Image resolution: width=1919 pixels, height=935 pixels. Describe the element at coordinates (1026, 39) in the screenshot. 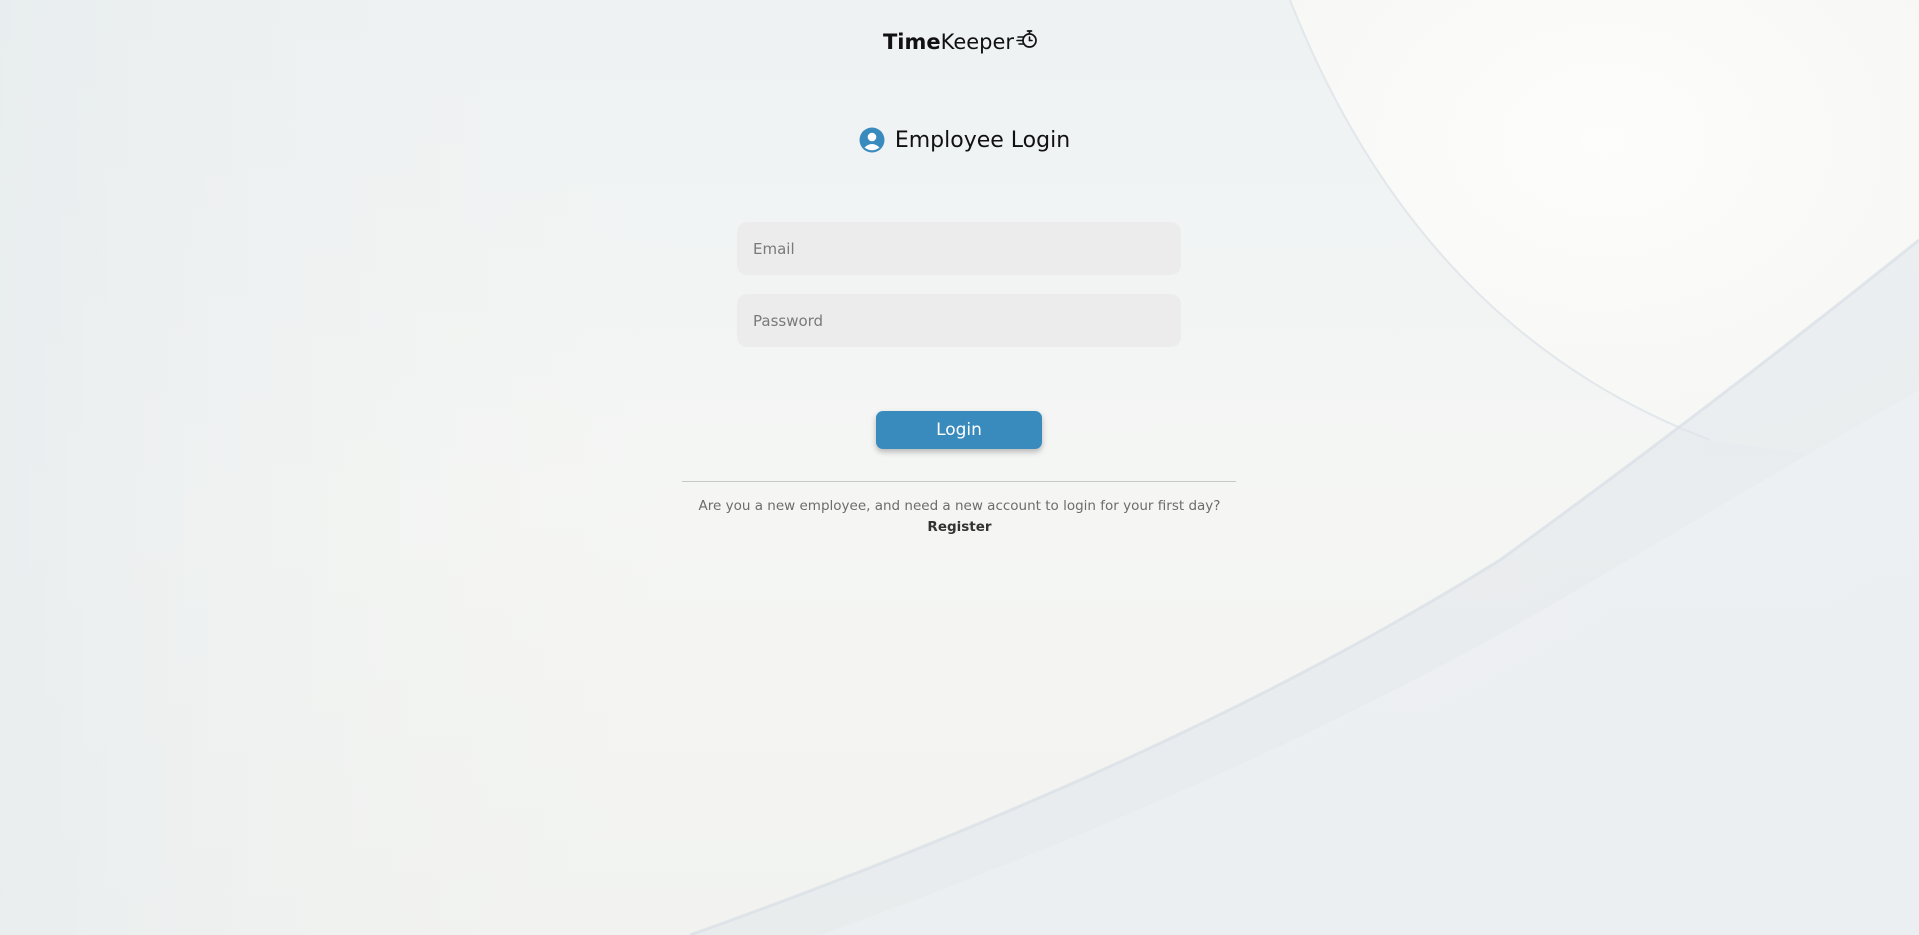

I see `stopwatch-icon` at that location.